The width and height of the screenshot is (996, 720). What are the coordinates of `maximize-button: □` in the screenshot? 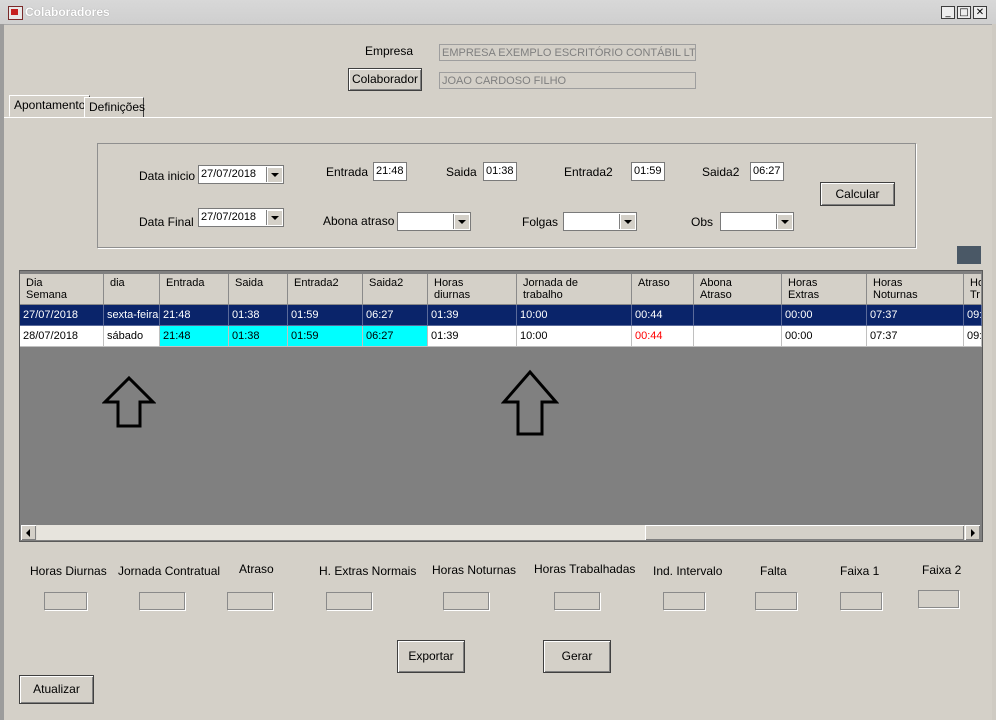 It's located at (964, 12).